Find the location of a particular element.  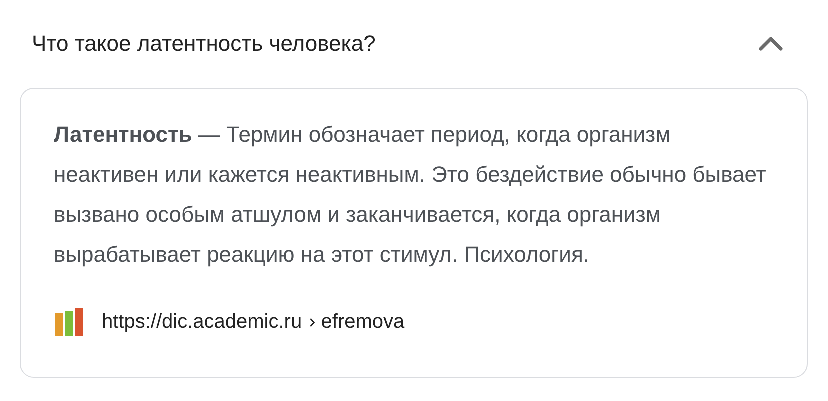

question-text: Что такое латентность человека? is located at coordinates (204, 44).